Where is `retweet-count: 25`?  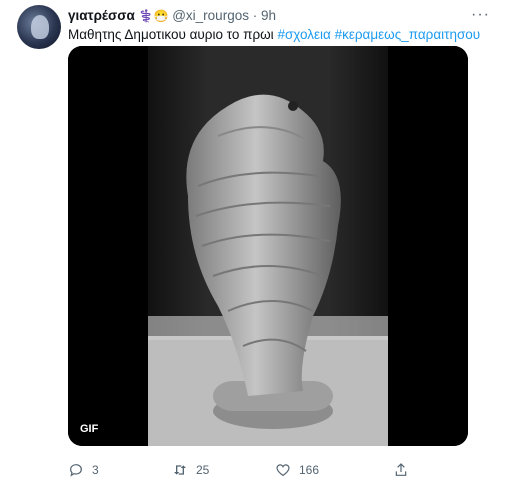 retweet-count: 25 is located at coordinates (203, 470).